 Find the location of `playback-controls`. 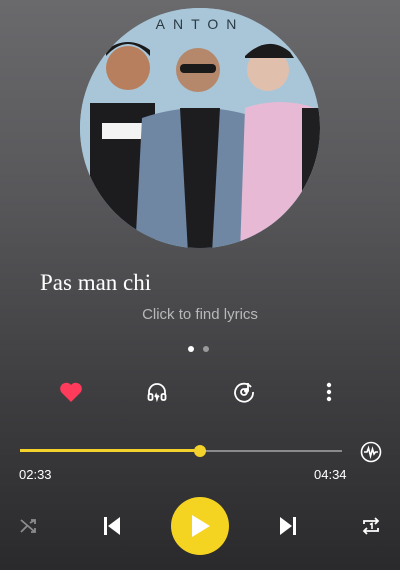

playback-controls is located at coordinates (200, 527).